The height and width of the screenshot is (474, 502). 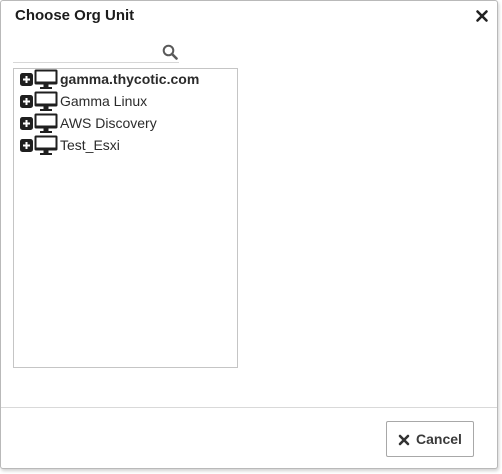 I want to click on footer-divider, so click(x=249, y=407).